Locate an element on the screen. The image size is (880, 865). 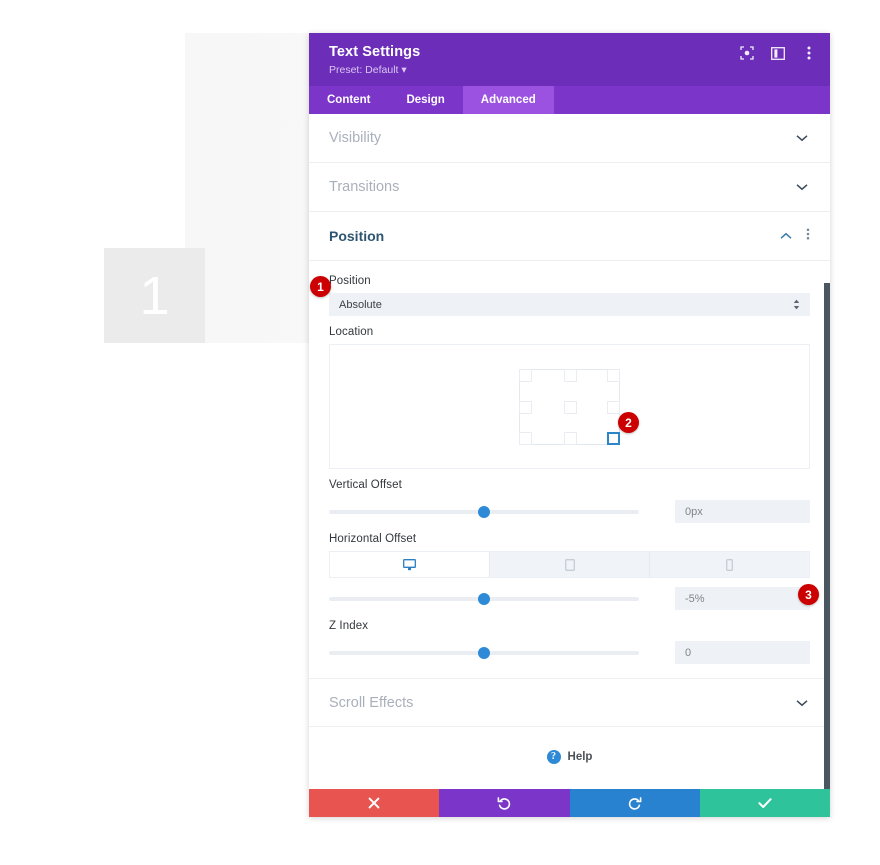
location-cell-center is located at coordinates (570, 407).